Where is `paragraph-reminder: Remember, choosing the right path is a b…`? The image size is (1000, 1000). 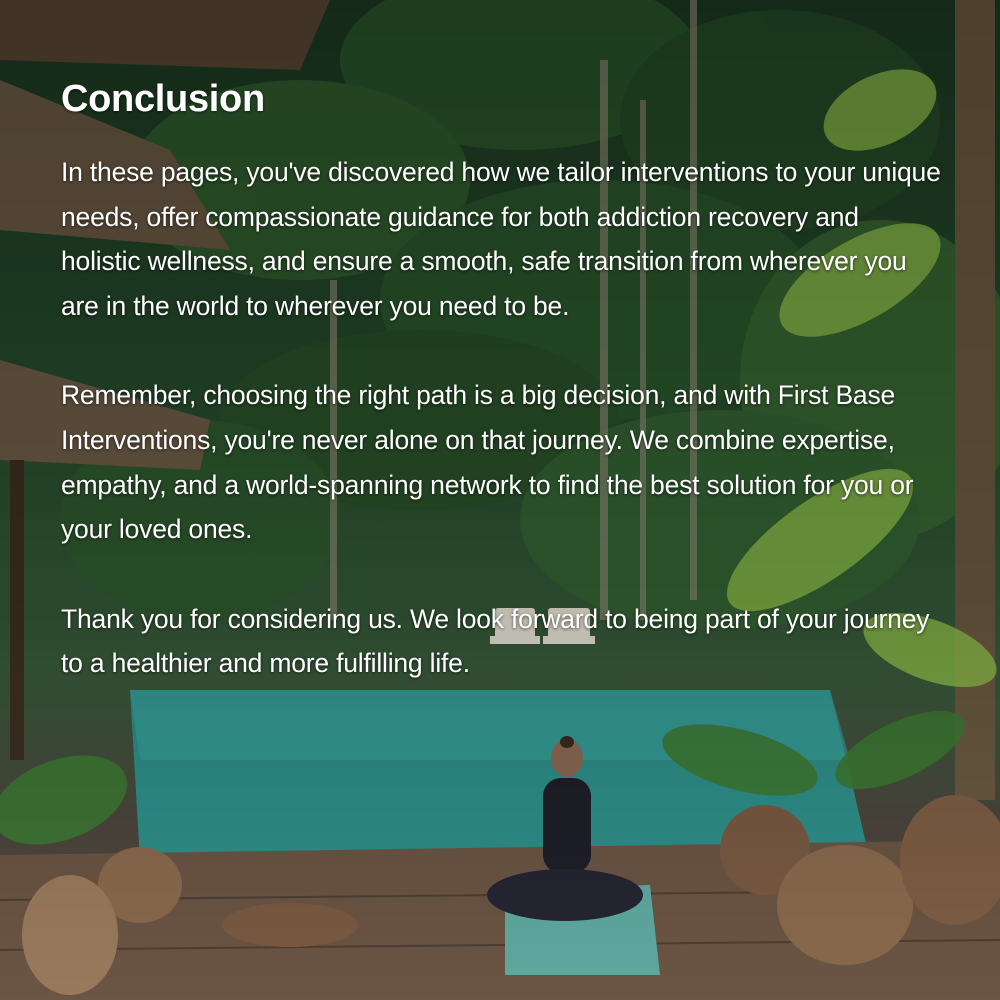
paragraph-reminder: Remember, choosing the right path is a b… is located at coordinates (487, 462).